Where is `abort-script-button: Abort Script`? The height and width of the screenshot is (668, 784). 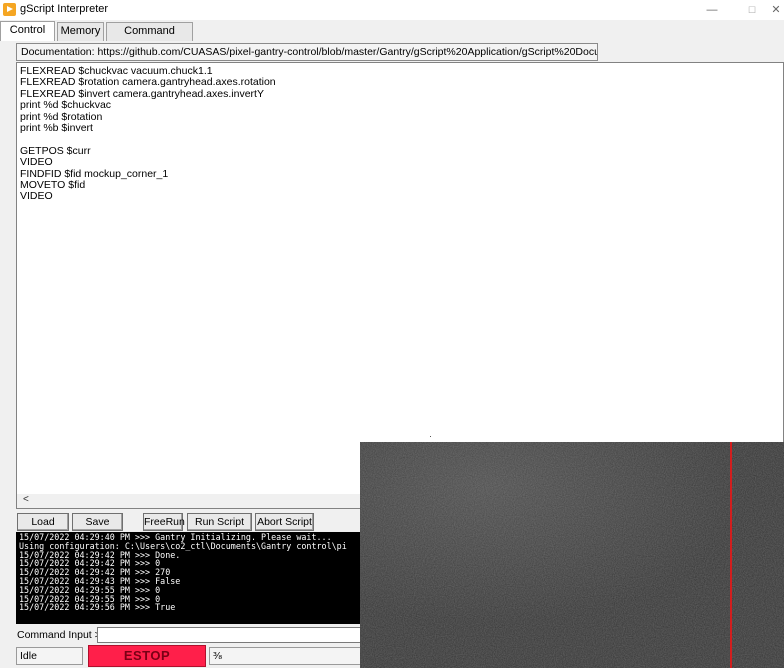 abort-script-button: Abort Script is located at coordinates (284, 522).